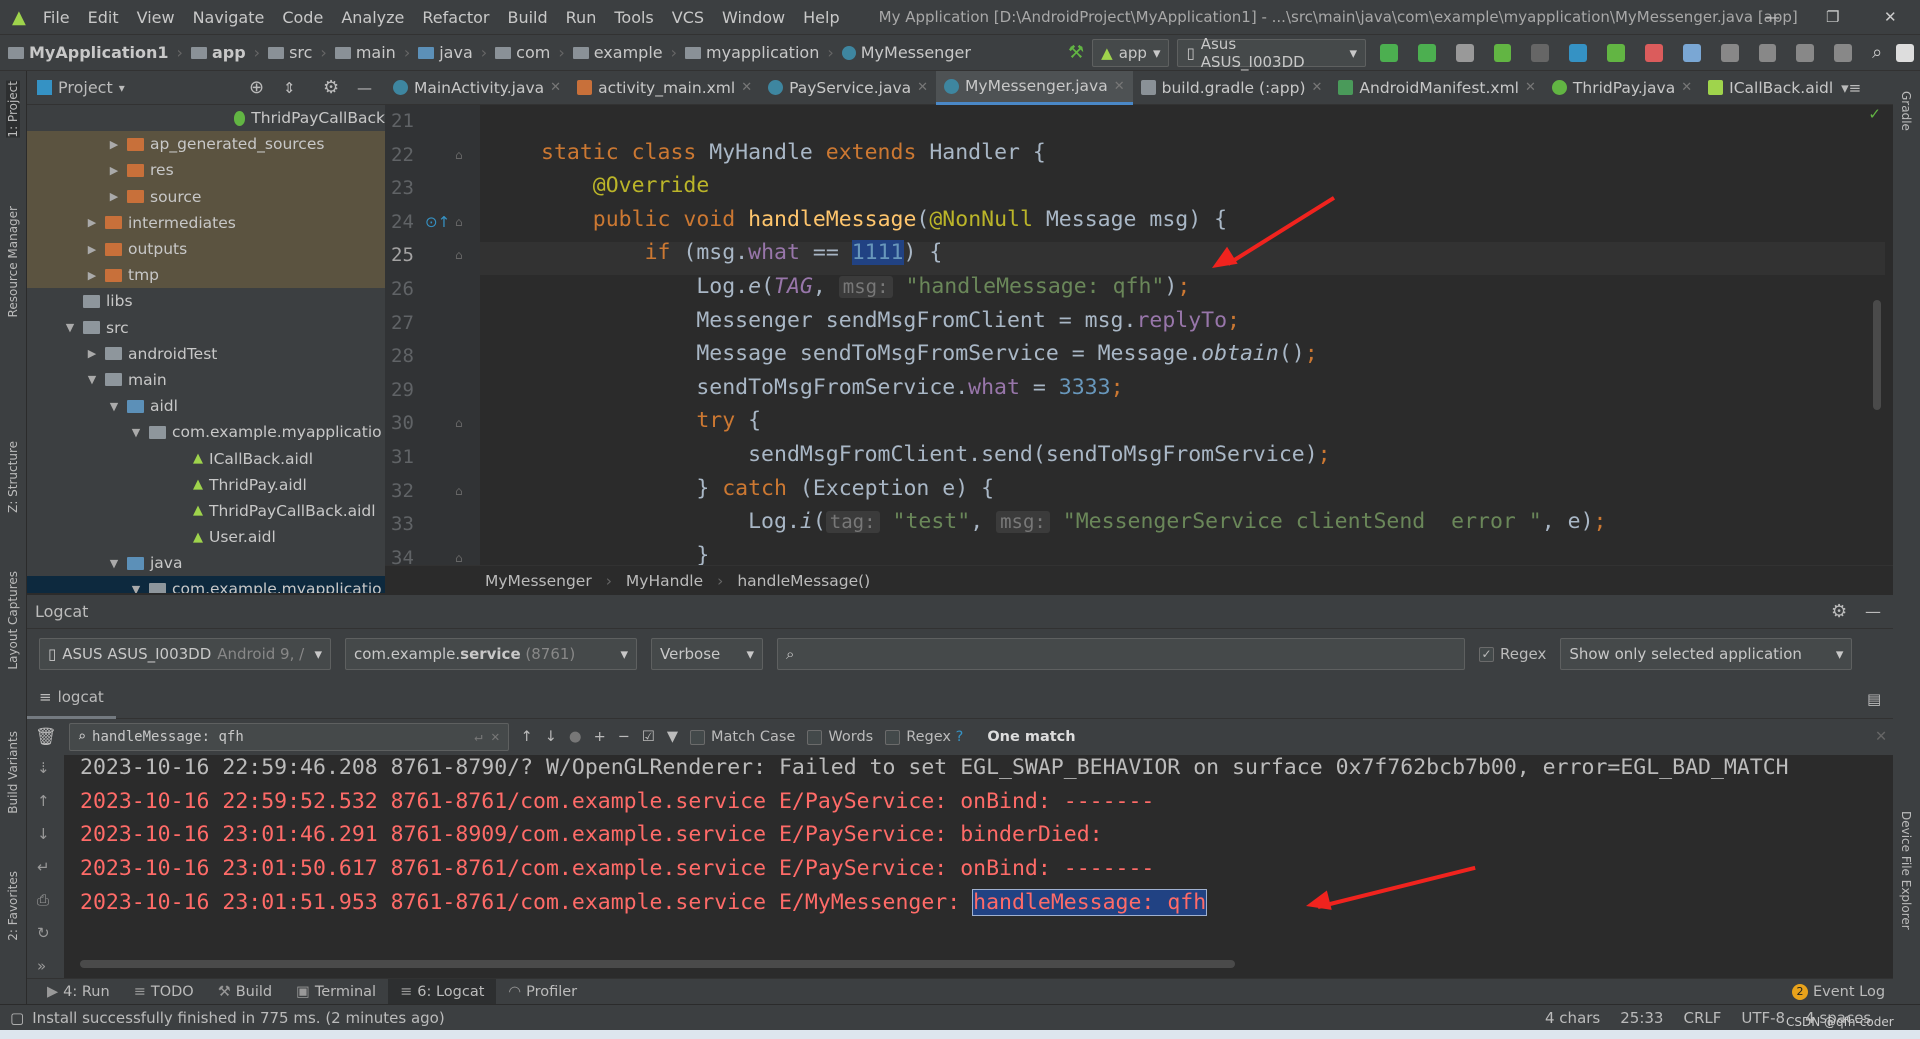  What do you see at coordinates (672, 737) in the screenshot?
I see `filter-icon: ▼` at bounding box center [672, 737].